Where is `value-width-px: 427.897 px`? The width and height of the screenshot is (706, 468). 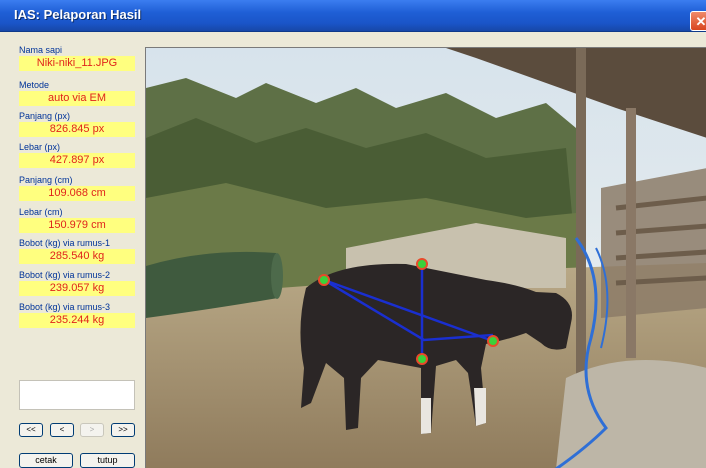
value-width-px: 427.897 px is located at coordinates (77, 160).